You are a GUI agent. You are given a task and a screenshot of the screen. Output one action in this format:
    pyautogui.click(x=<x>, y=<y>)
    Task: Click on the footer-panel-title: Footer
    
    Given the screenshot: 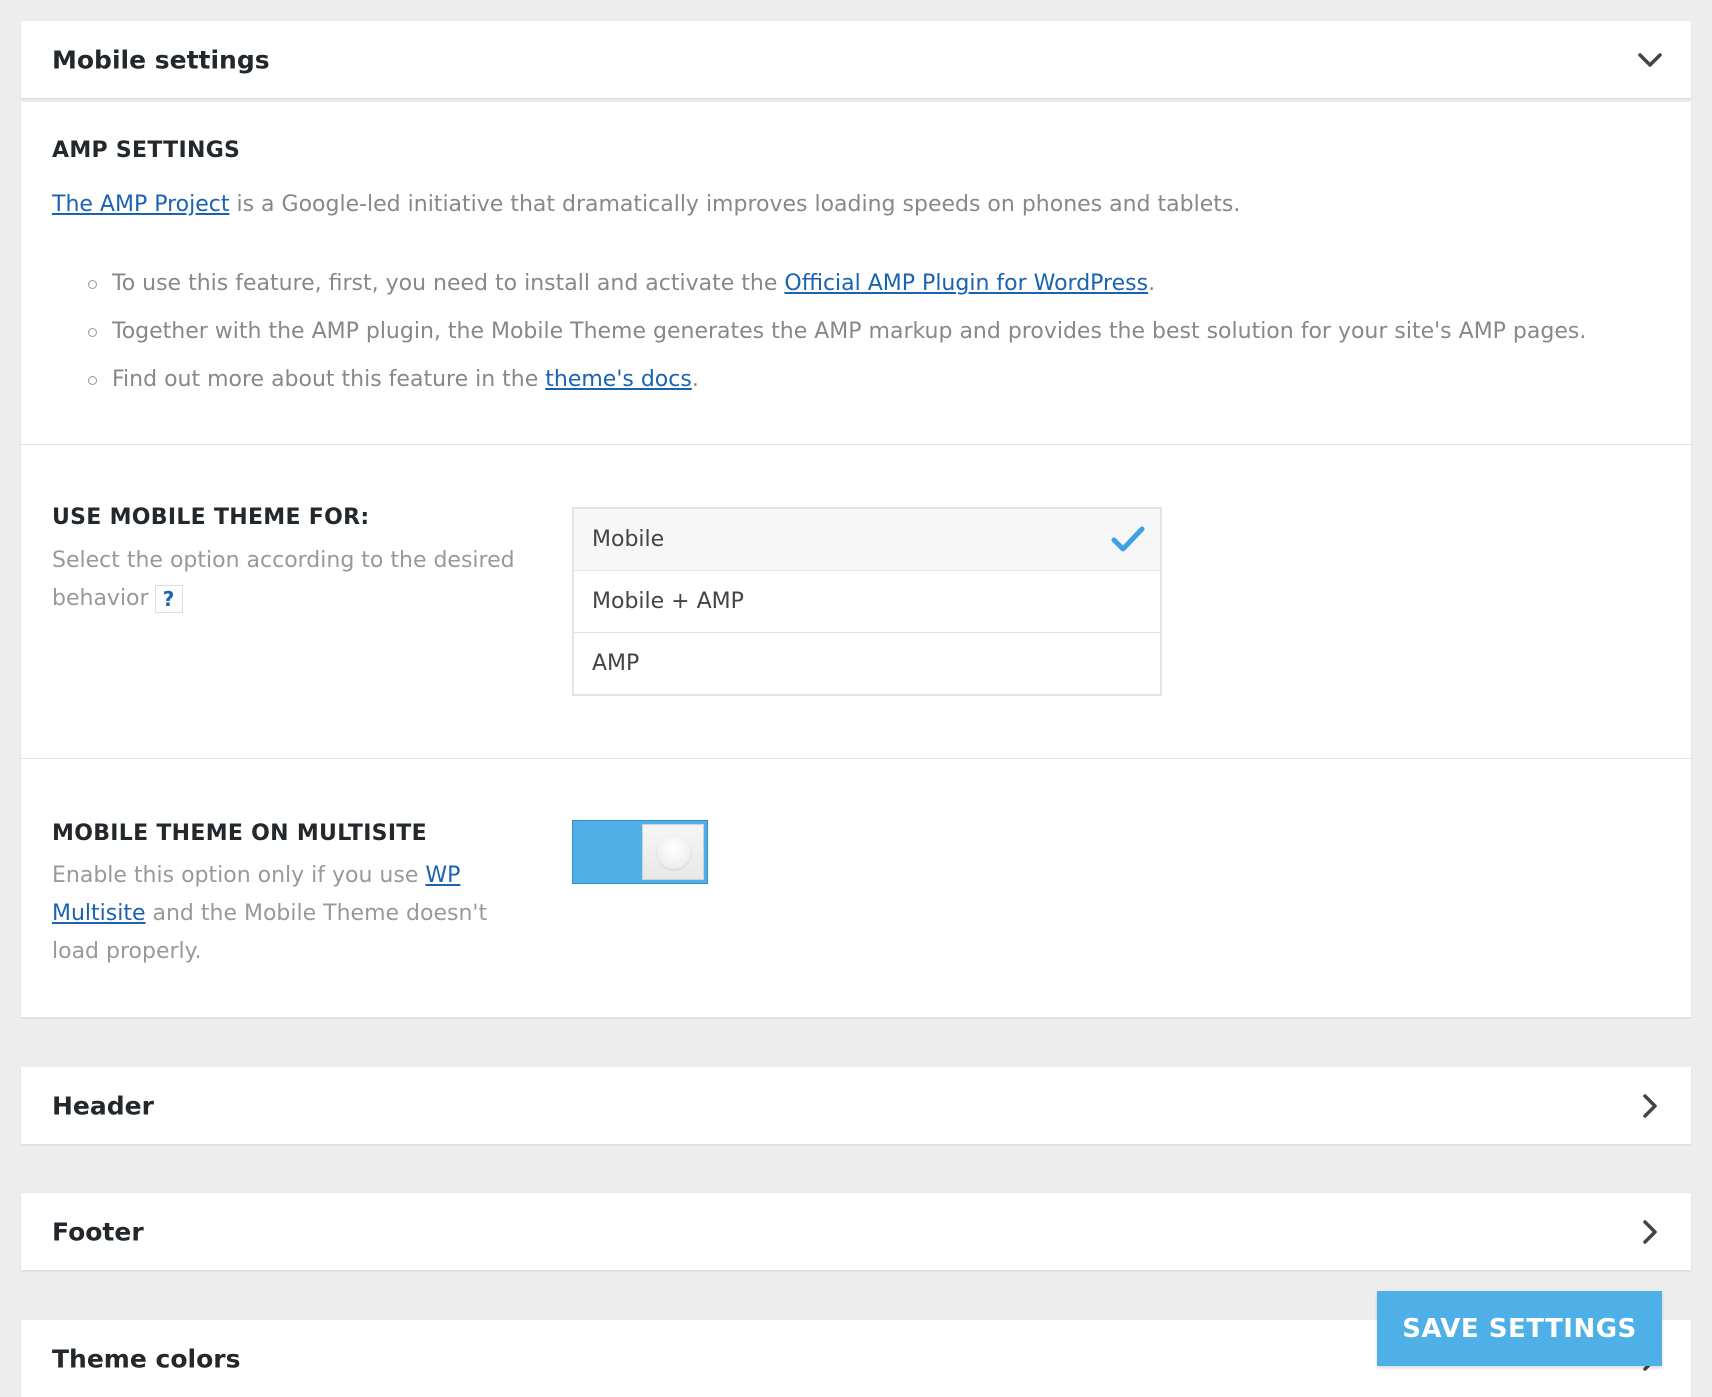 What is the action you would take?
    pyautogui.click(x=98, y=1231)
    